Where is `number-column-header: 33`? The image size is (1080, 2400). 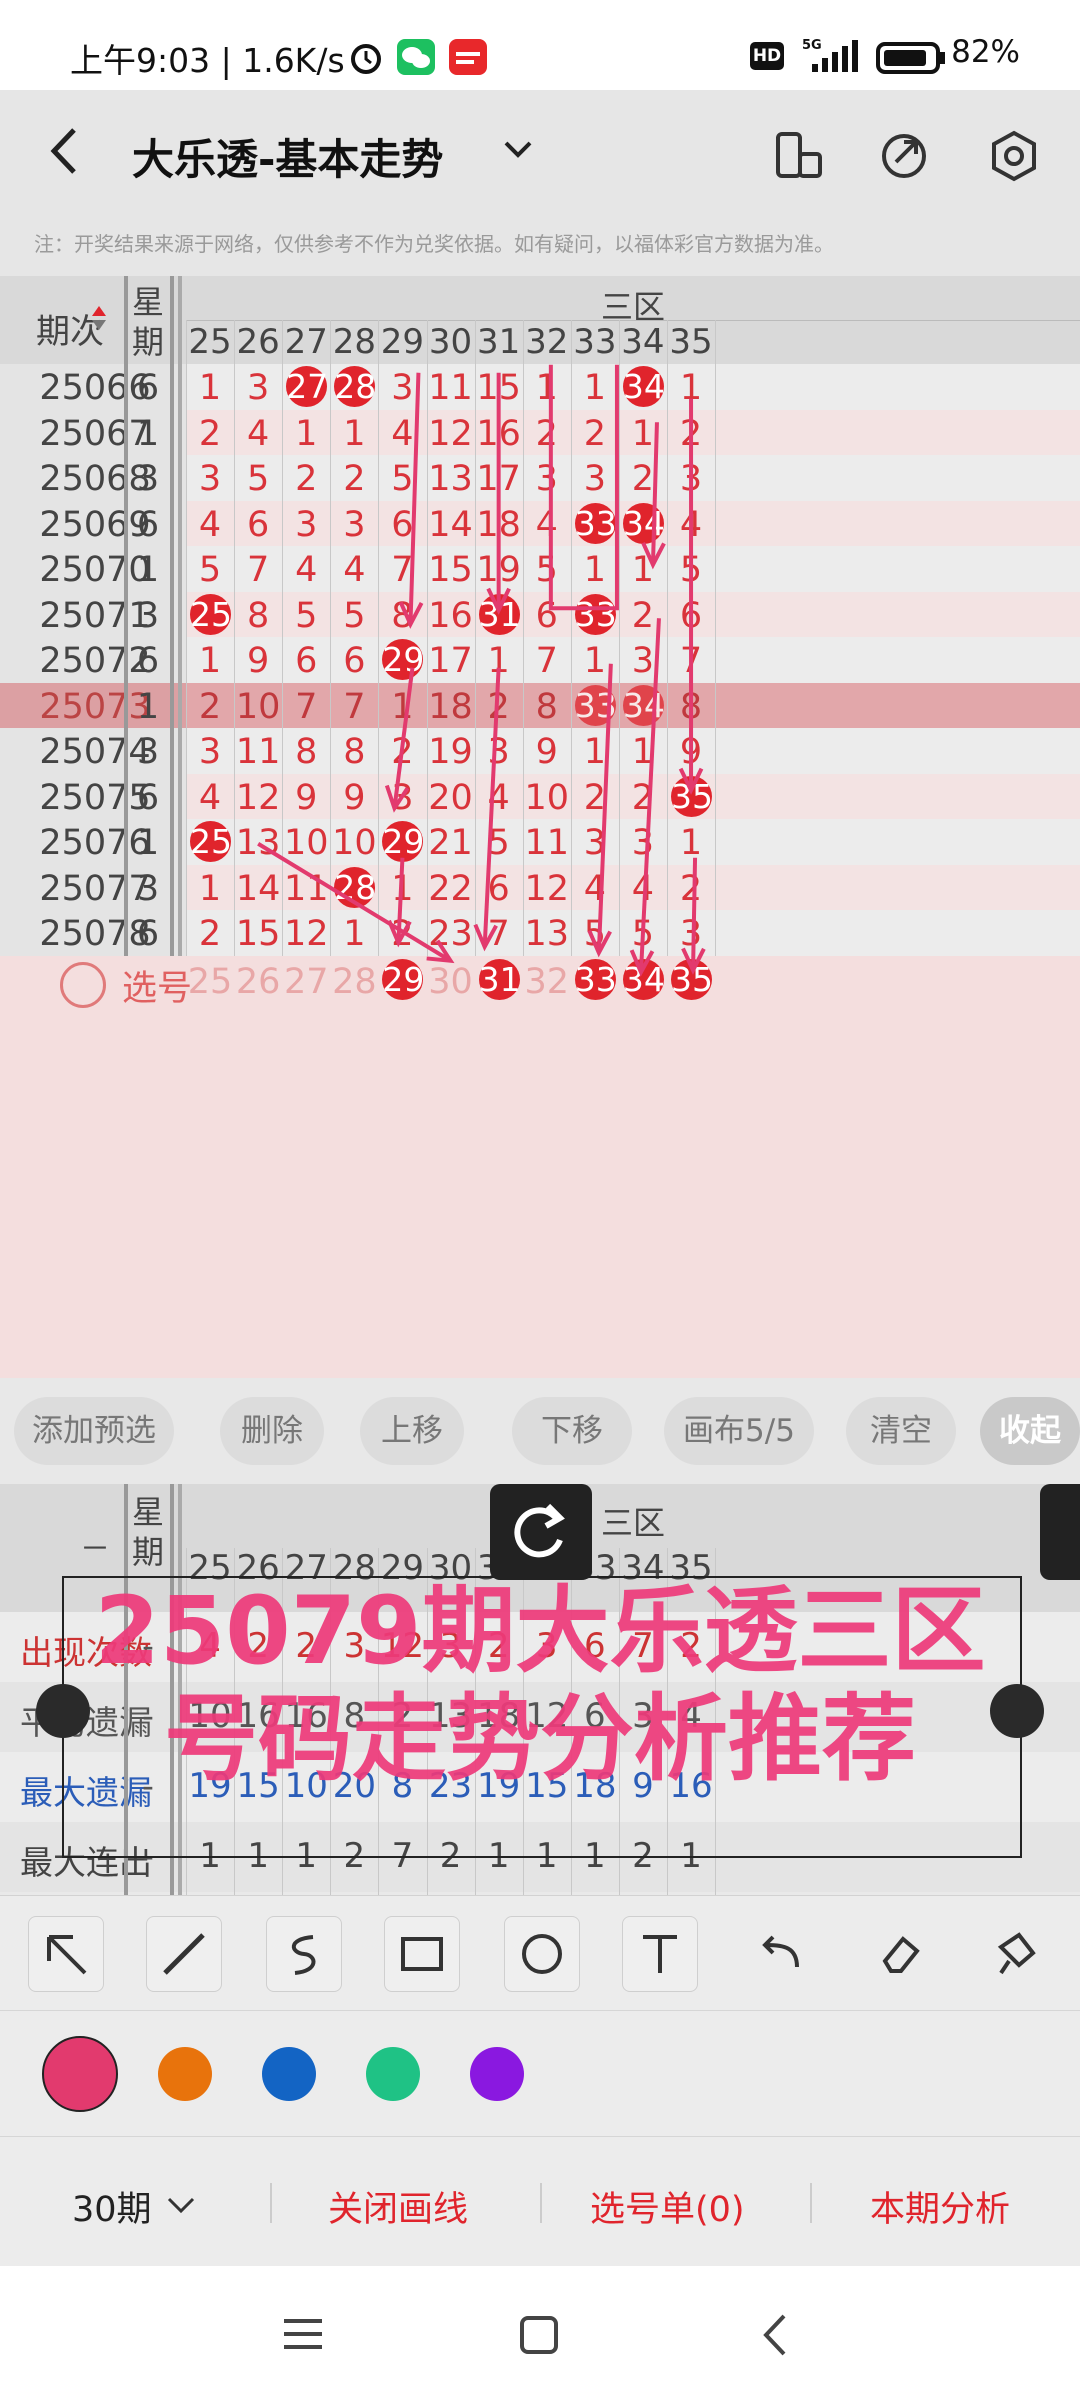
number-column-header: 33 is located at coordinates (595, 342).